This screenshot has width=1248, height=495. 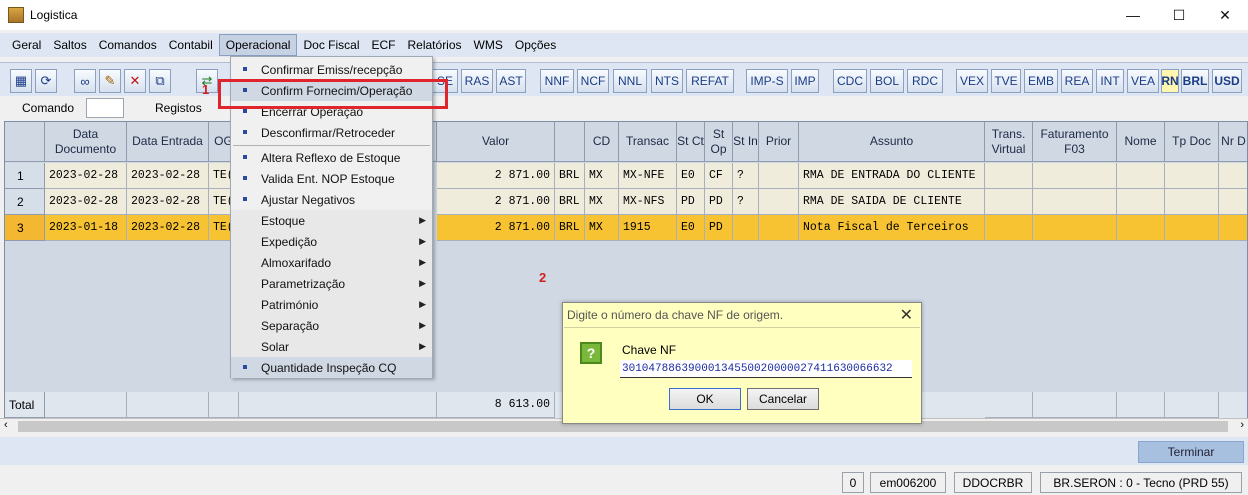 What do you see at coordinates (1227, 81) in the screenshot?
I see `tb-usd: USD` at bounding box center [1227, 81].